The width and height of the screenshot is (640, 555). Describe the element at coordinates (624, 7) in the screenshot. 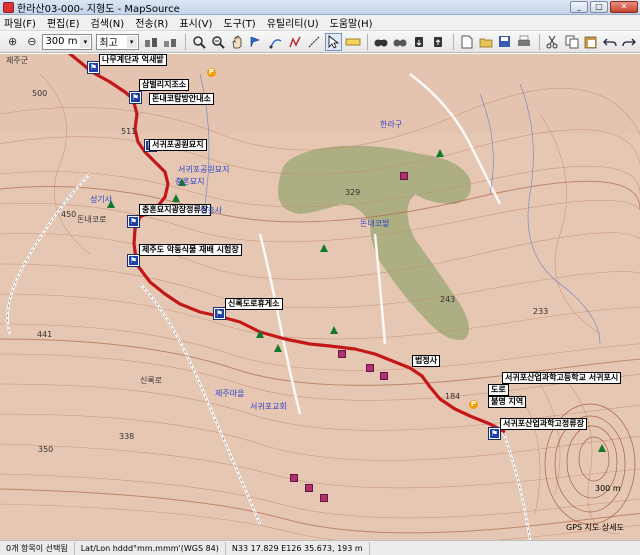

I see `close-button: ✕` at that location.